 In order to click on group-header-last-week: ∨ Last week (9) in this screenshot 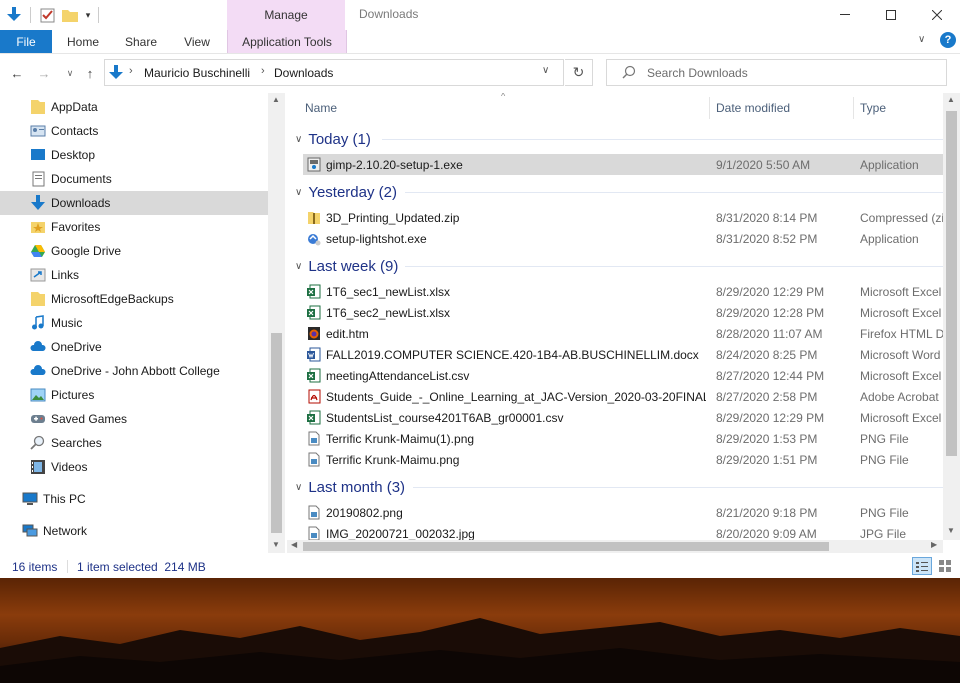, I will do `click(346, 266)`.